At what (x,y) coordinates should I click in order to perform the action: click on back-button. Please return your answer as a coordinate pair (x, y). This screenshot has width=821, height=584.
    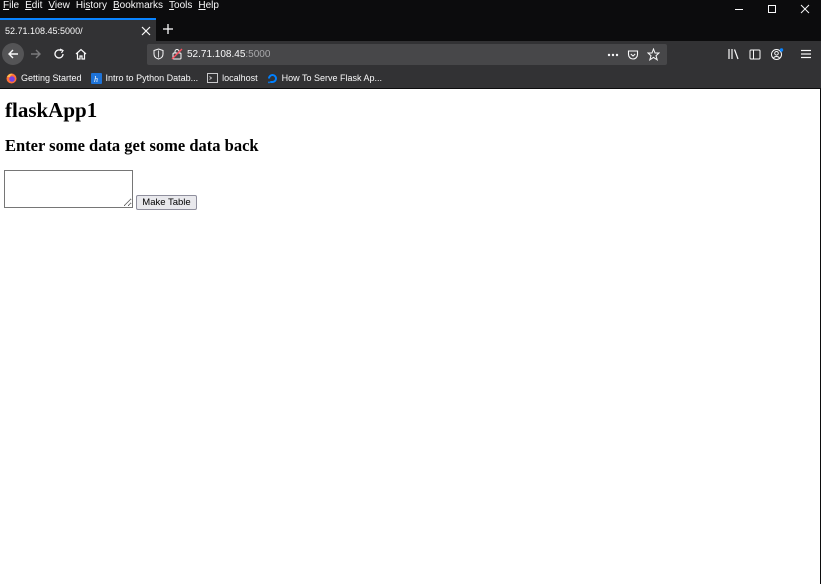
    Looking at the image, I should click on (13, 54).